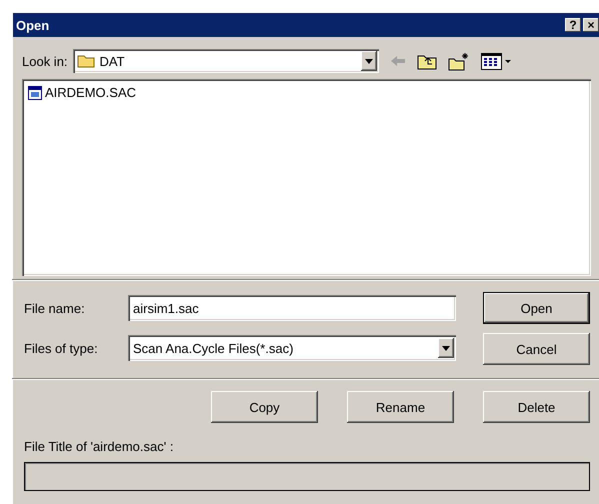  I want to click on file-type-dropdown: Scan Ana.Cycle Files(*.sac), so click(292, 348).